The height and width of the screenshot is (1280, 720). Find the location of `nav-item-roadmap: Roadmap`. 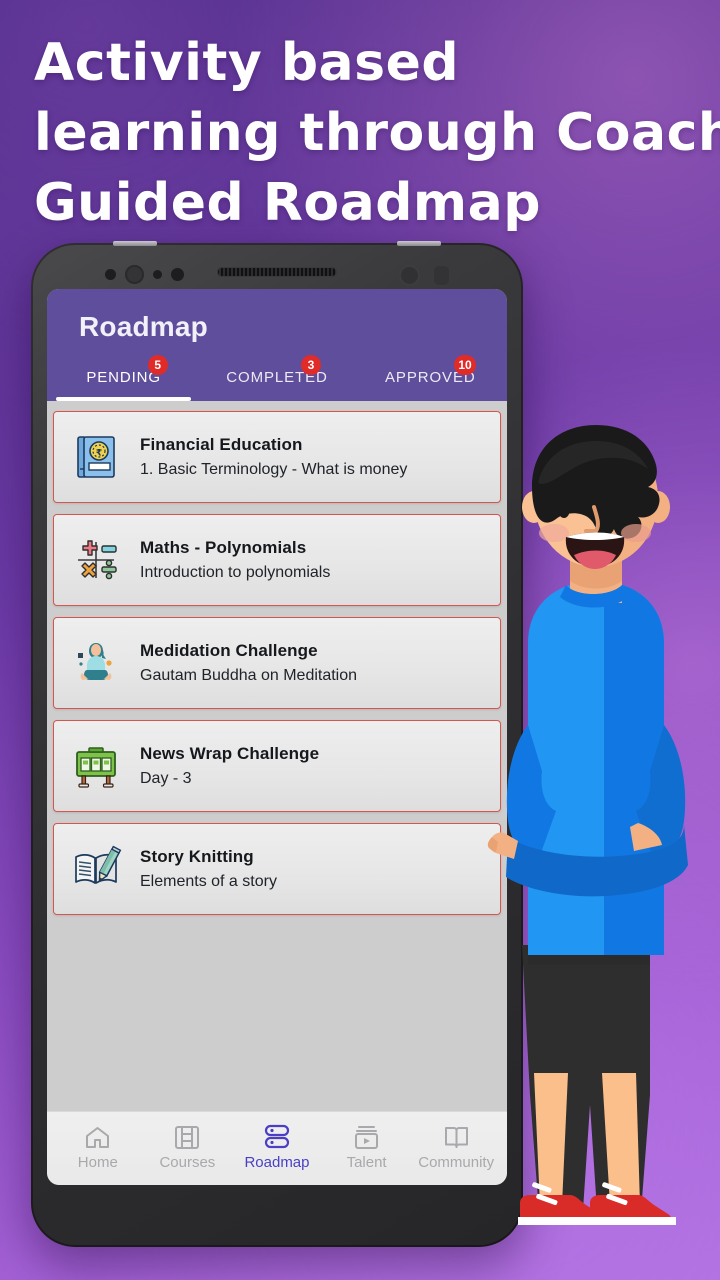

nav-item-roadmap: Roadmap is located at coordinates (277, 1147).